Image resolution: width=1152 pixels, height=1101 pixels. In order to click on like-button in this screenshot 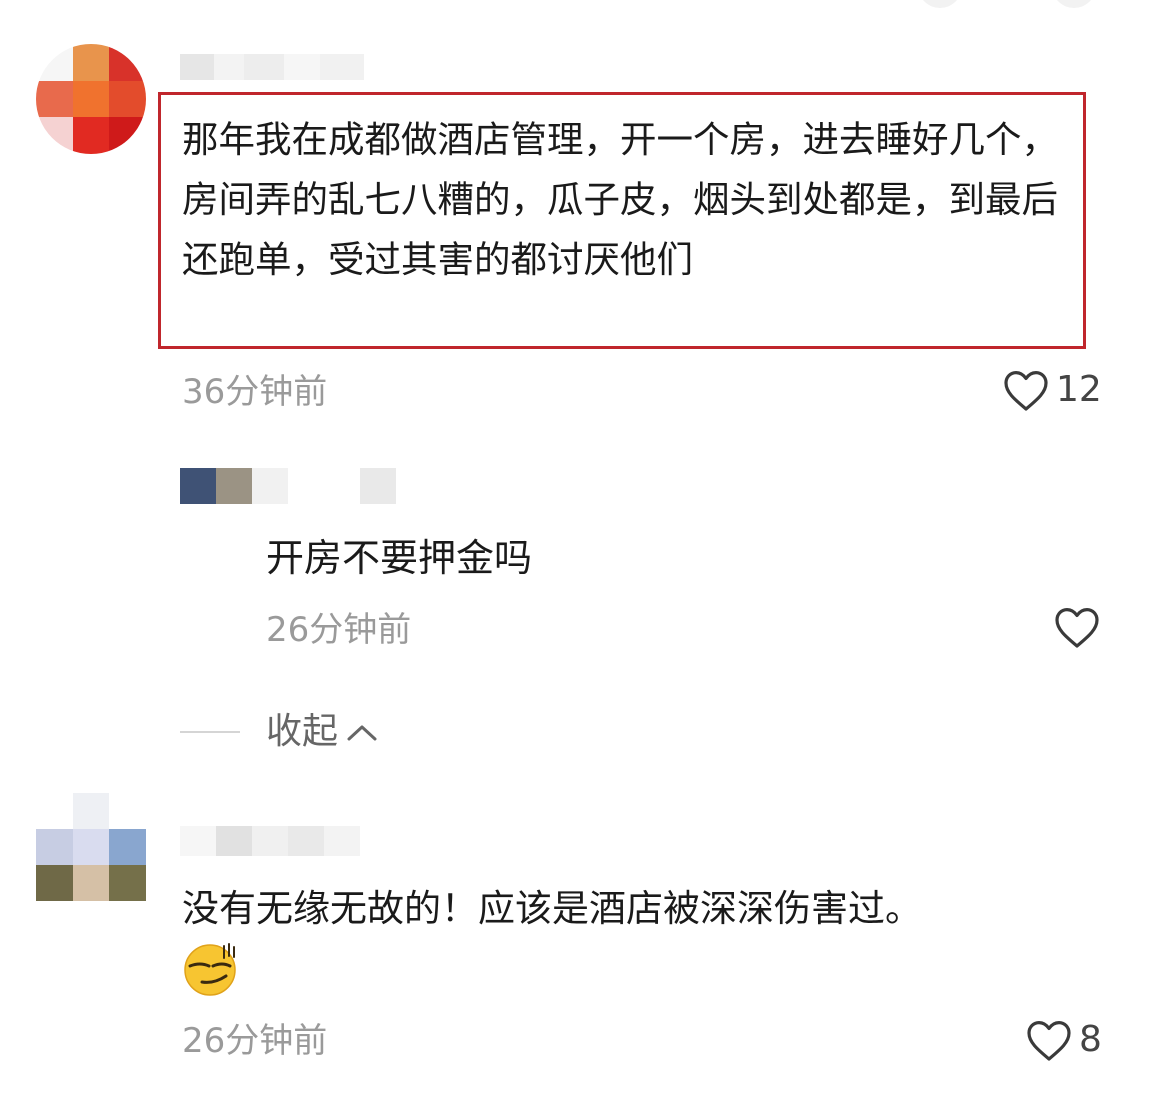, I will do `click(1077, 627)`.